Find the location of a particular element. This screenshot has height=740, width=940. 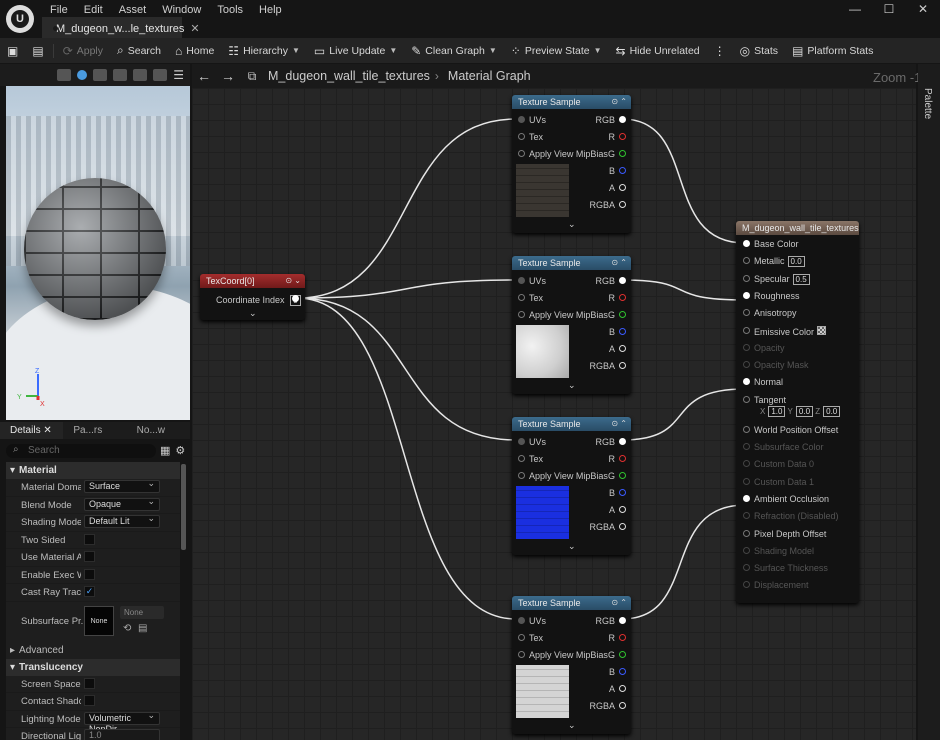

maximize-button: ☐ is located at coordinates (889, 10).